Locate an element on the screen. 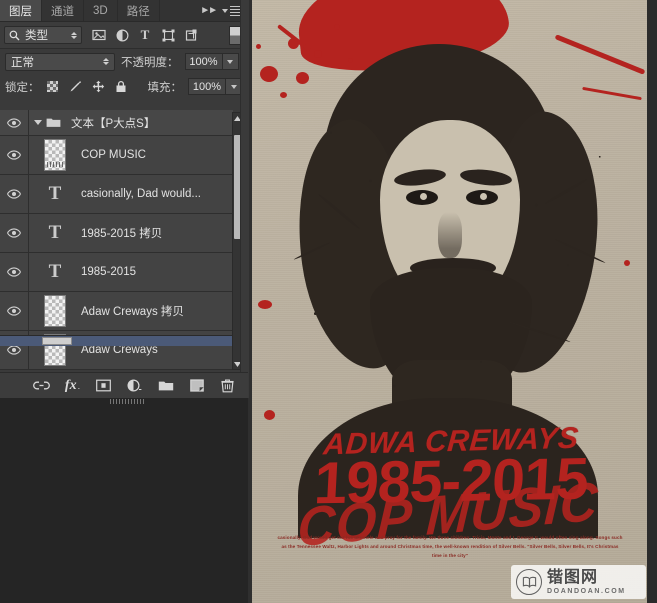 The width and height of the screenshot is (657, 603). chevron-down-icon is located at coordinates (38, 122).